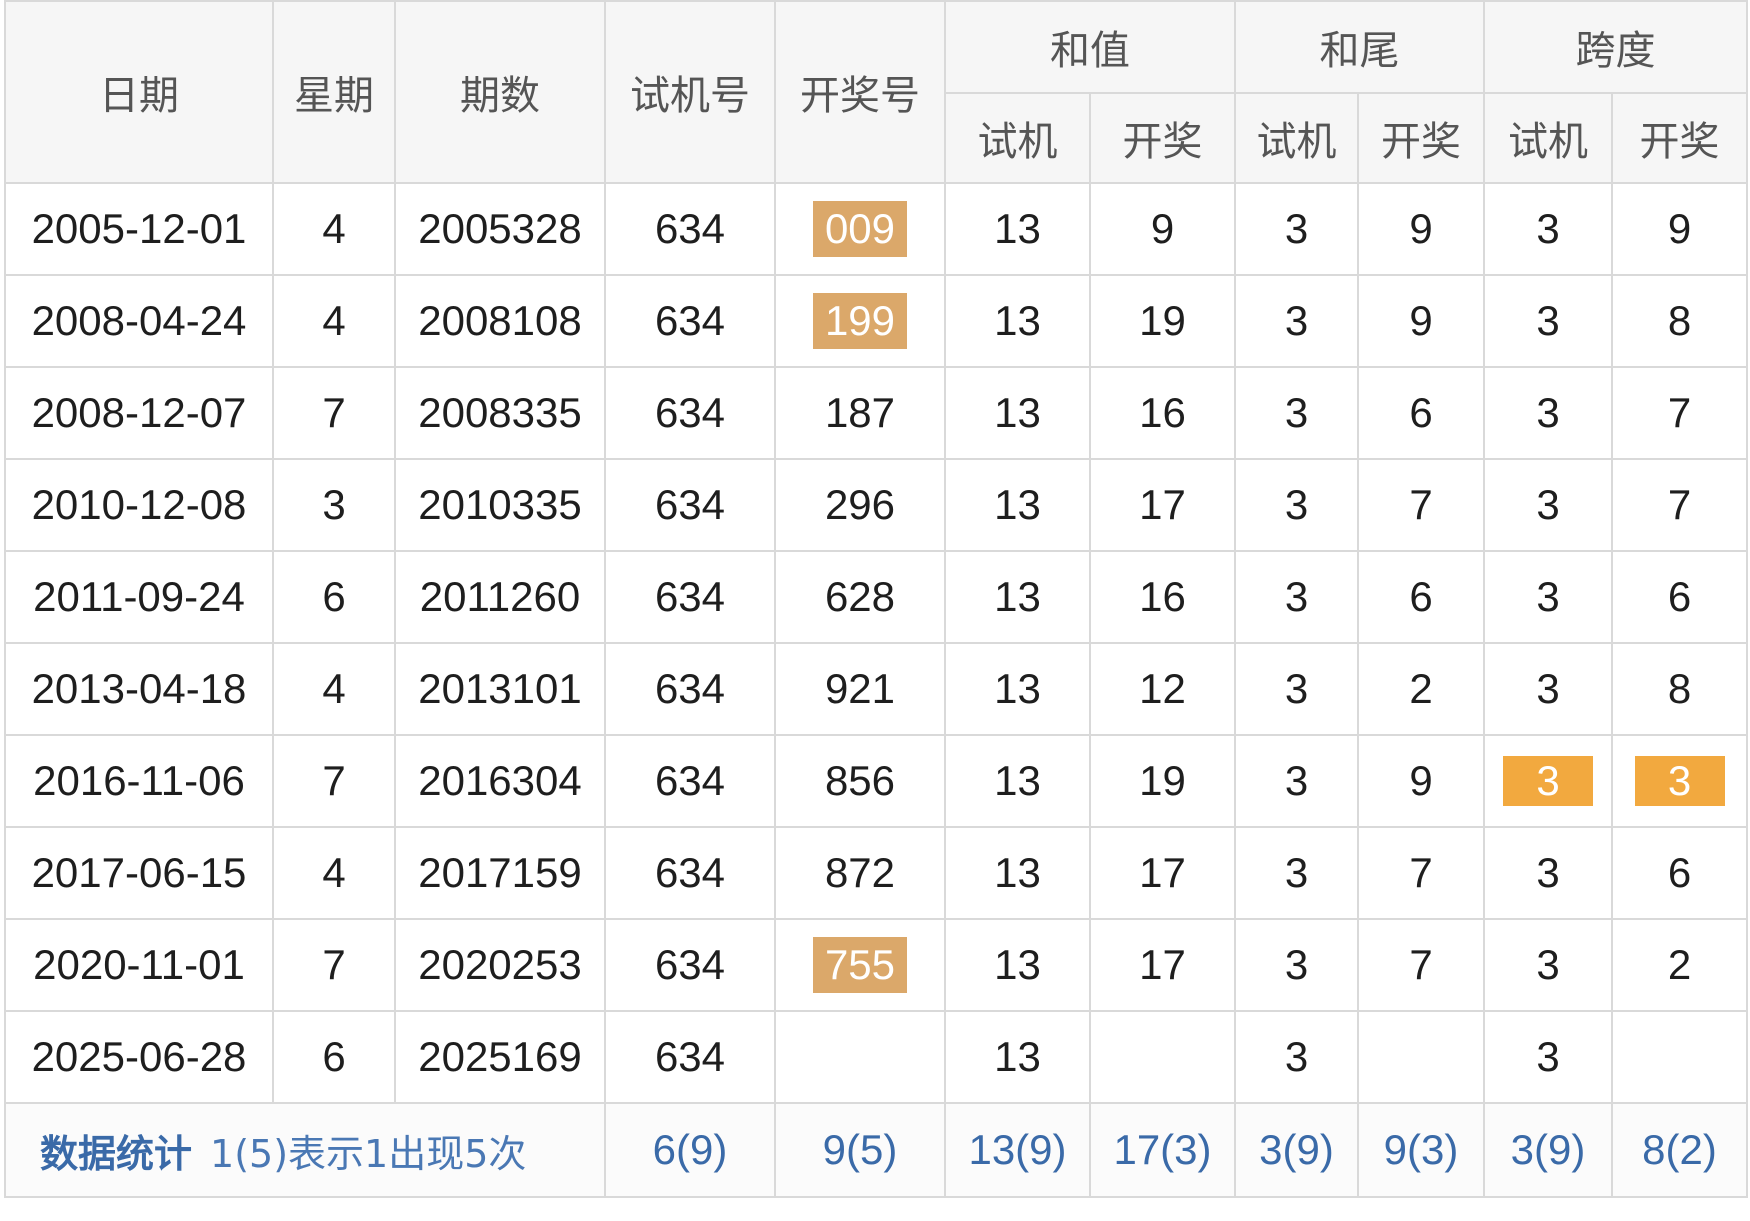 The width and height of the screenshot is (1750, 1221). I want to click on subheader-tail-draw: 开奖, so click(1421, 138).